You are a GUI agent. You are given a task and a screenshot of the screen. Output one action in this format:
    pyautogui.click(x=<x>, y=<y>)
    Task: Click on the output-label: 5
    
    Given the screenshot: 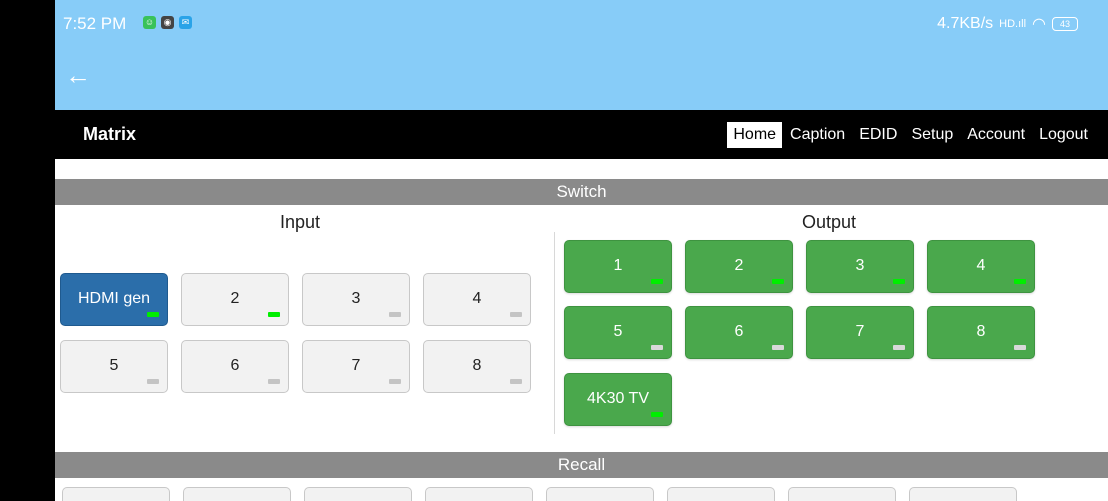 What is the action you would take?
    pyautogui.click(x=618, y=331)
    